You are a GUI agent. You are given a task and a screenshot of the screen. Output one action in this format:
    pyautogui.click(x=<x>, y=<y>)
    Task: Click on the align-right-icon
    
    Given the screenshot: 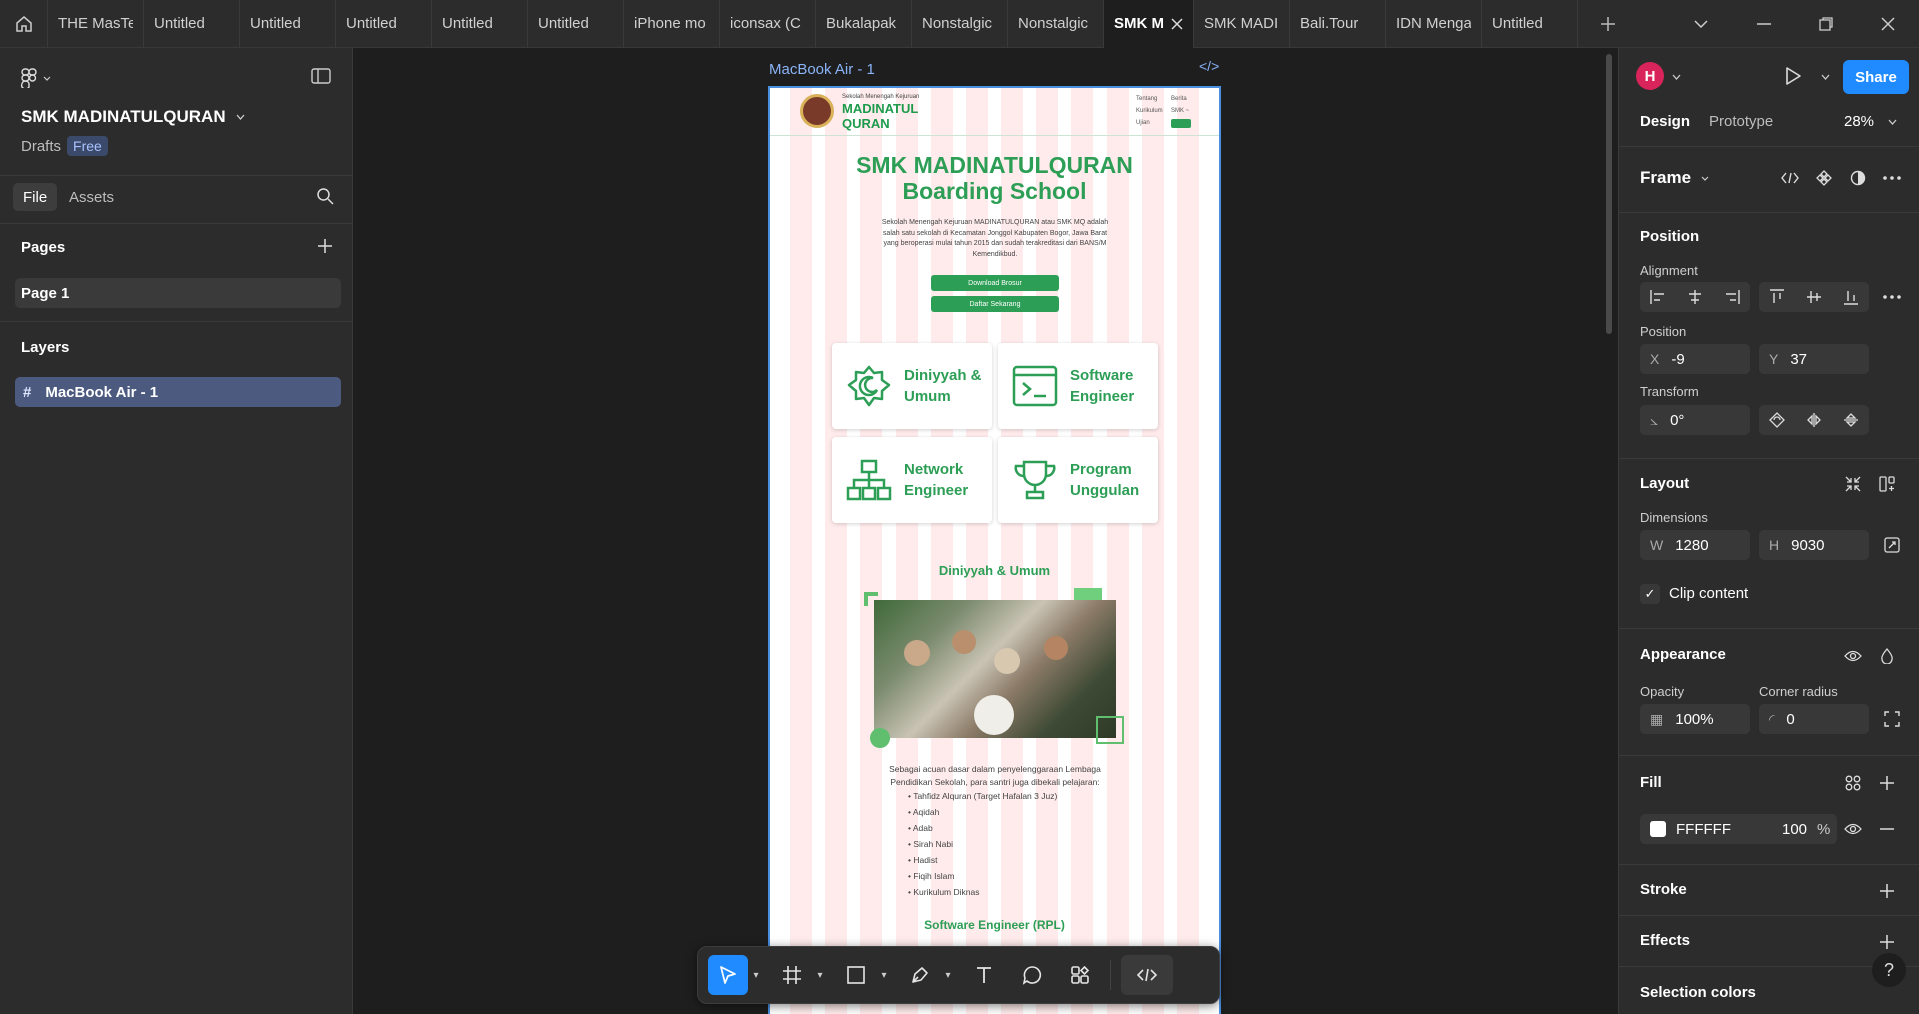 What is the action you would take?
    pyautogui.click(x=1732, y=297)
    